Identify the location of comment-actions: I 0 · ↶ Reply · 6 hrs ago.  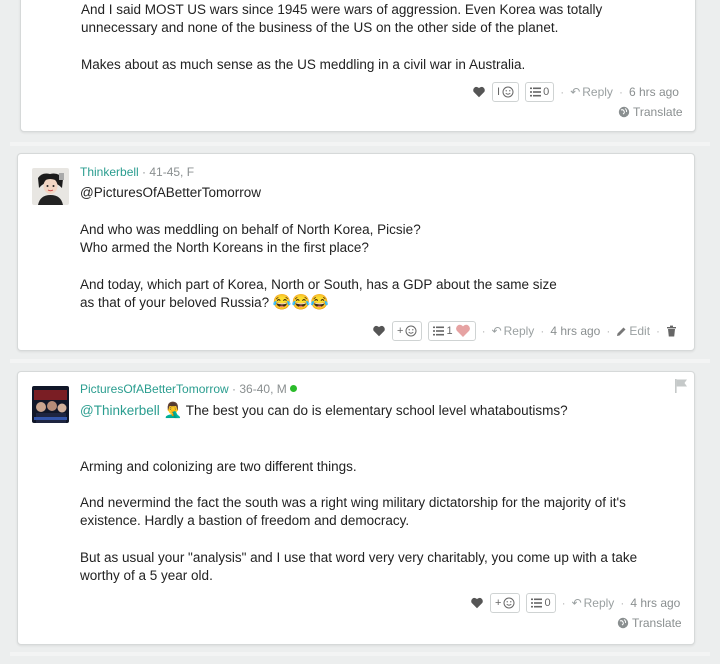
(575, 92).